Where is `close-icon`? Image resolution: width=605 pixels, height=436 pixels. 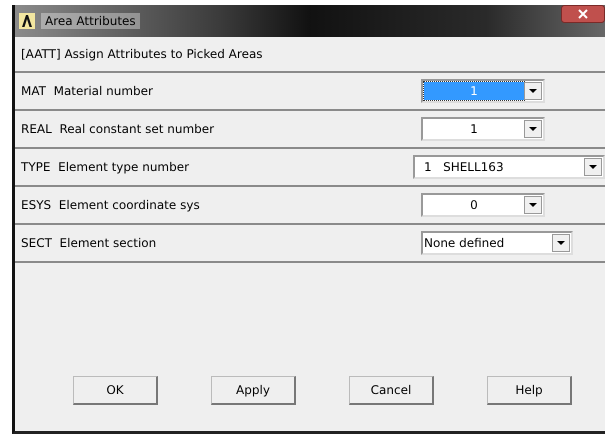
close-icon is located at coordinates (583, 14).